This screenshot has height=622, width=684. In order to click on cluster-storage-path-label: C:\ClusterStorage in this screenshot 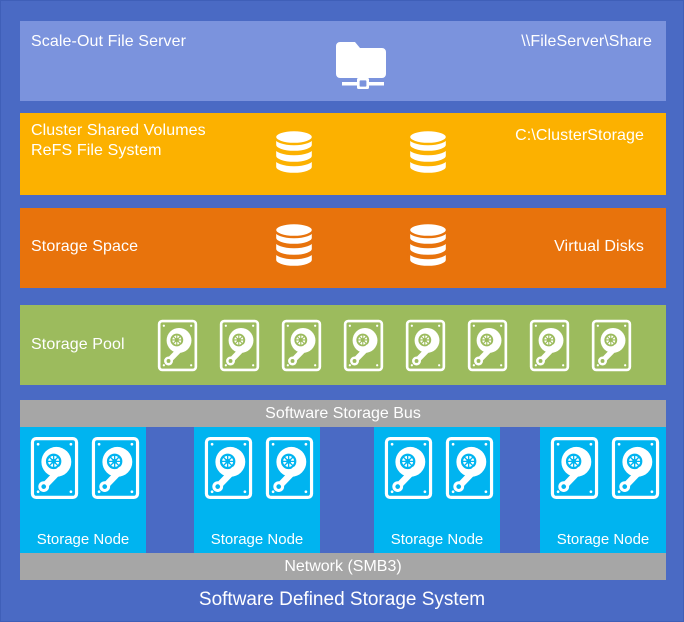, I will do `click(579, 135)`.